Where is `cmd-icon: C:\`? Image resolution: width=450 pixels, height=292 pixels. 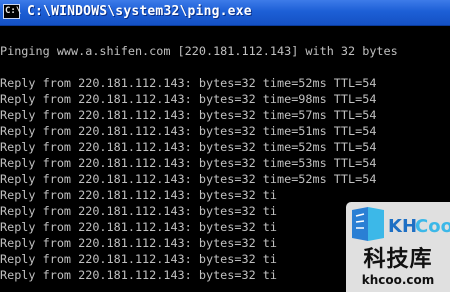
cmd-icon: C:\ is located at coordinates (12, 11).